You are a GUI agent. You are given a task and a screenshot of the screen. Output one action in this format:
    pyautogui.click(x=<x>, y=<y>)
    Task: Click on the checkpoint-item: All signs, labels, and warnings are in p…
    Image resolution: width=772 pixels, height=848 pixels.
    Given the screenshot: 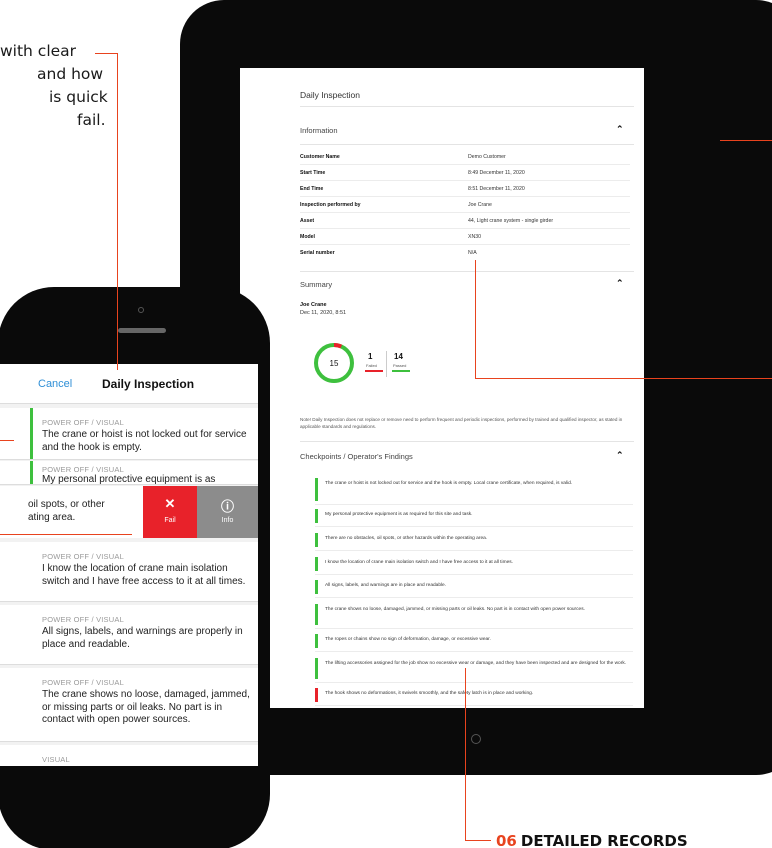 What is the action you would take?
    pyautogui.click(x=474, y=589)
    